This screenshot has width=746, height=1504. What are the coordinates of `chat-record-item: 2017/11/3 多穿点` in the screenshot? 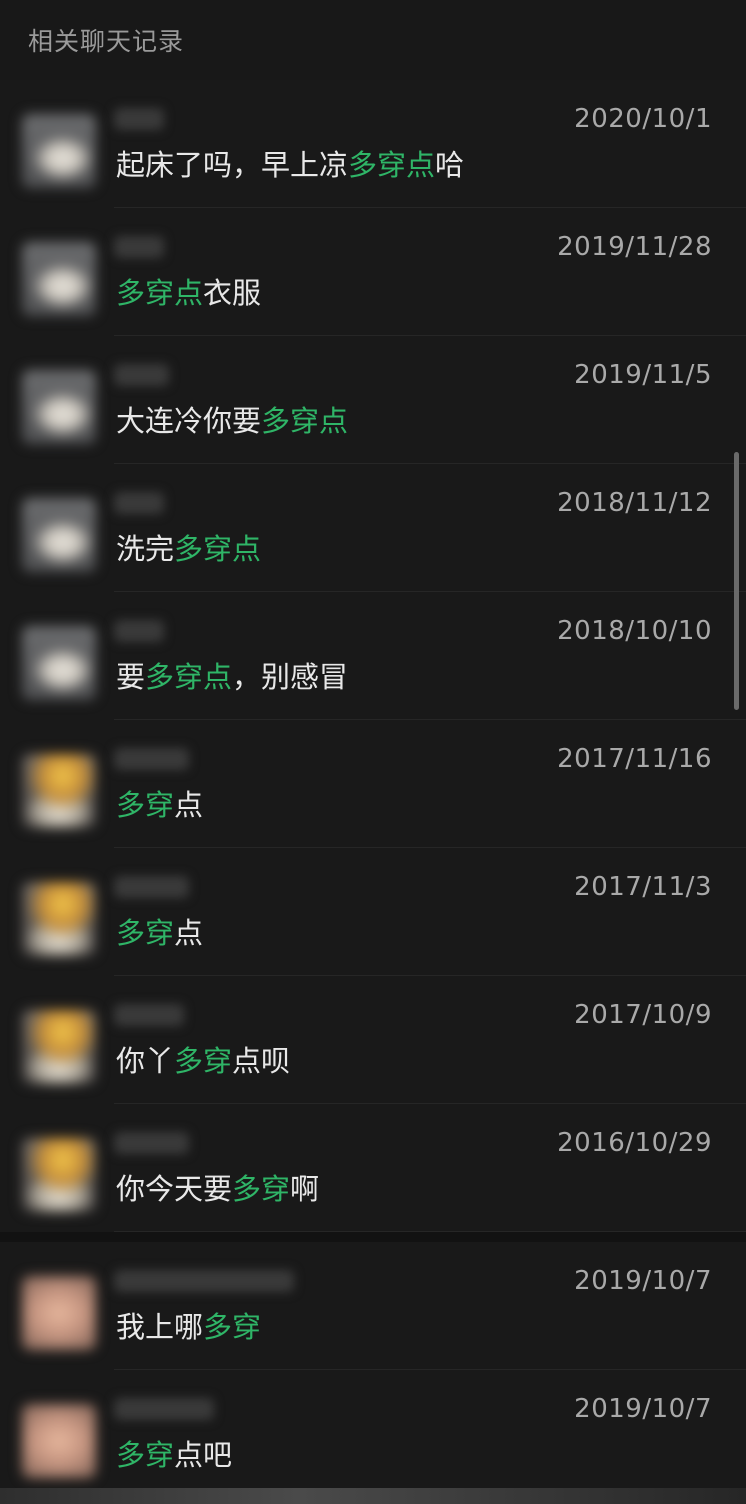 It's located at (373, 912).